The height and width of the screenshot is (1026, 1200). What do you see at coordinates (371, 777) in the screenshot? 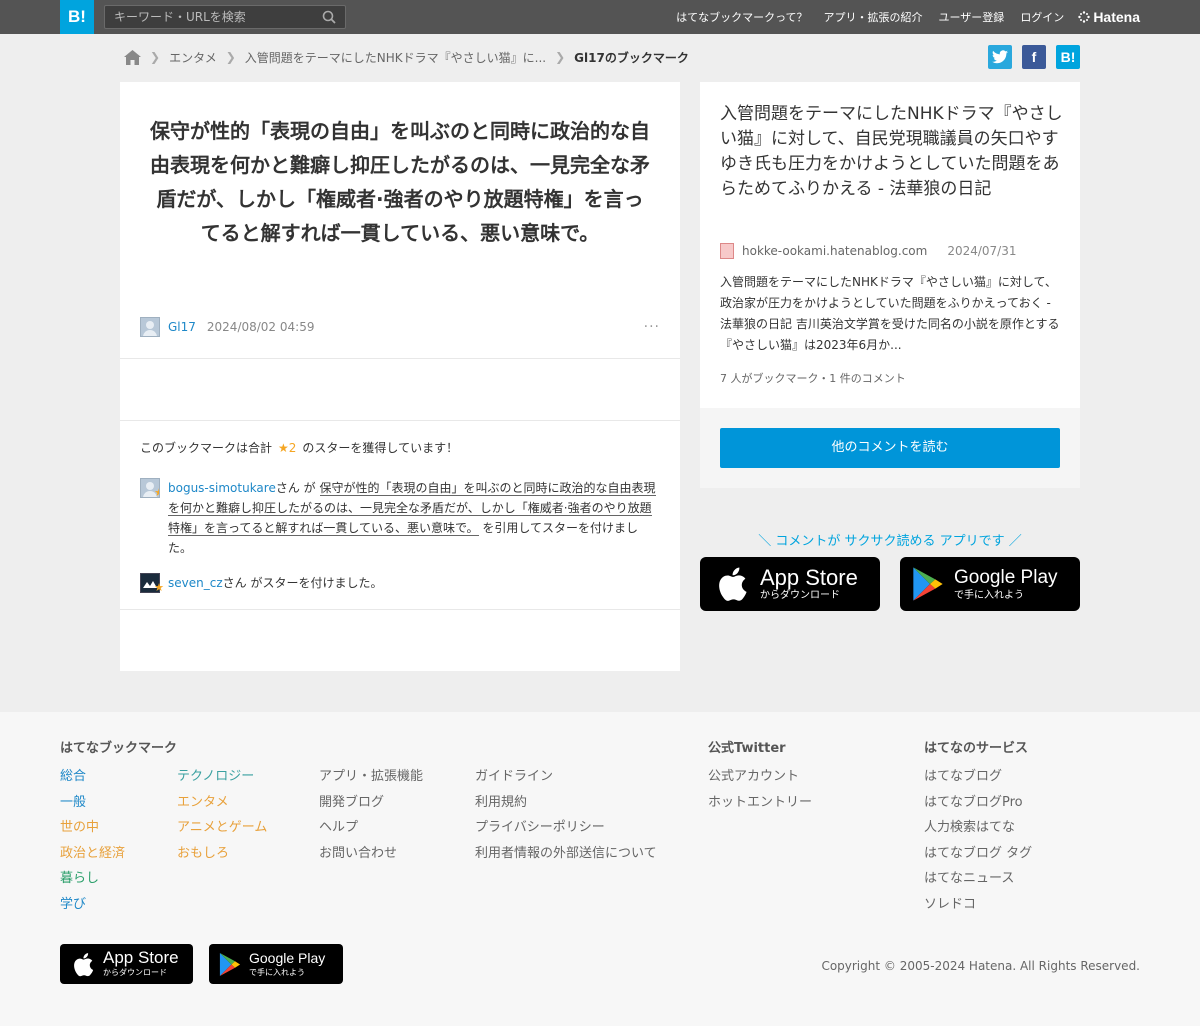
I see `footer-link: アプリ・拡張機能` at bounding box center [371, 777].